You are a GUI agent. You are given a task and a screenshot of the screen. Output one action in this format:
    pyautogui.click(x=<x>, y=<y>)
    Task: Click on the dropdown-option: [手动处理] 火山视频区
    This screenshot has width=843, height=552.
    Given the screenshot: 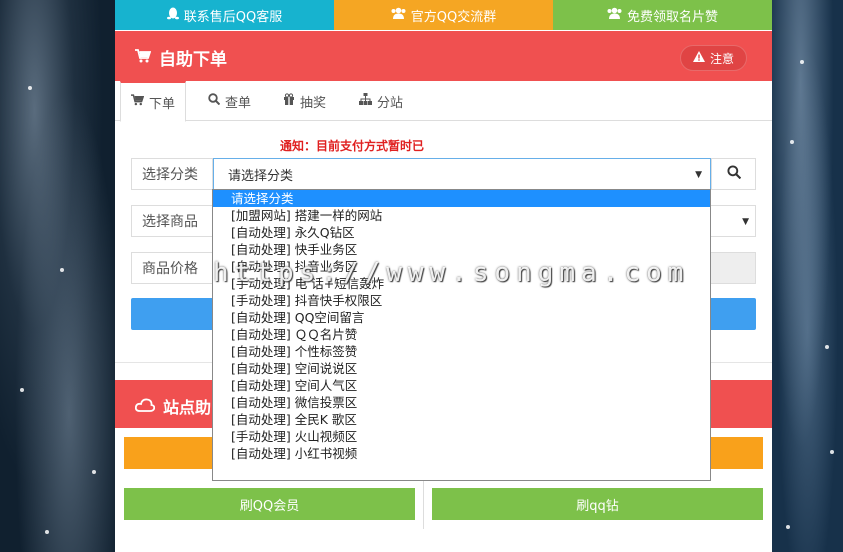 What is the action you would take?
    pyautogui.click(x=461, y=436)
    